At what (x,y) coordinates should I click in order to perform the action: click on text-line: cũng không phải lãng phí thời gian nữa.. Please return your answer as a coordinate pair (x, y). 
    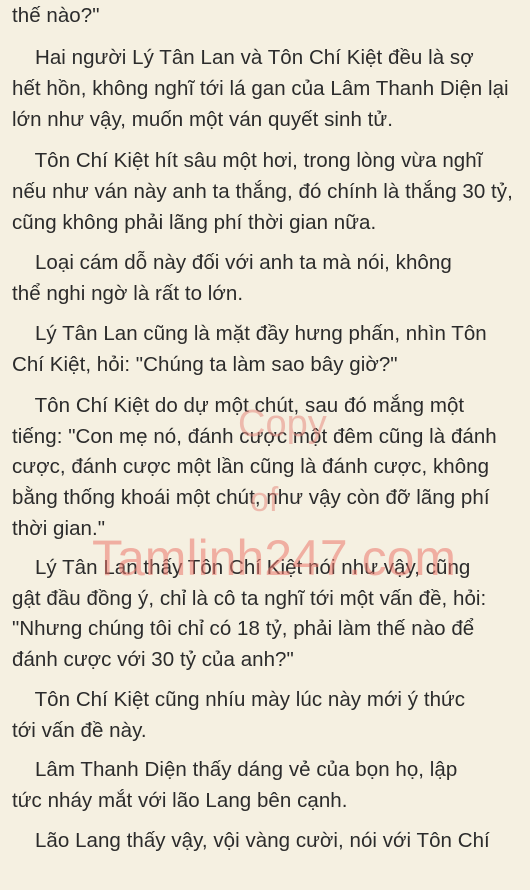
    Looking at the image, I should click on (194, 222).